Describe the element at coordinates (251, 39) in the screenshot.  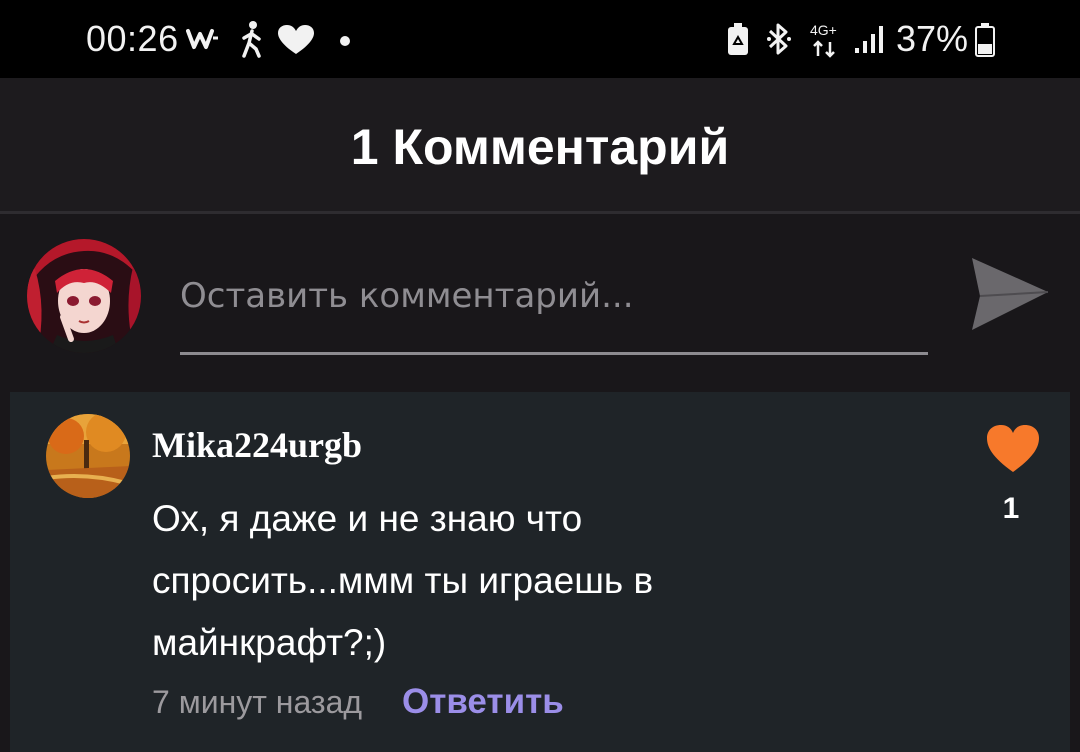
I see `walking-icon` at that location.